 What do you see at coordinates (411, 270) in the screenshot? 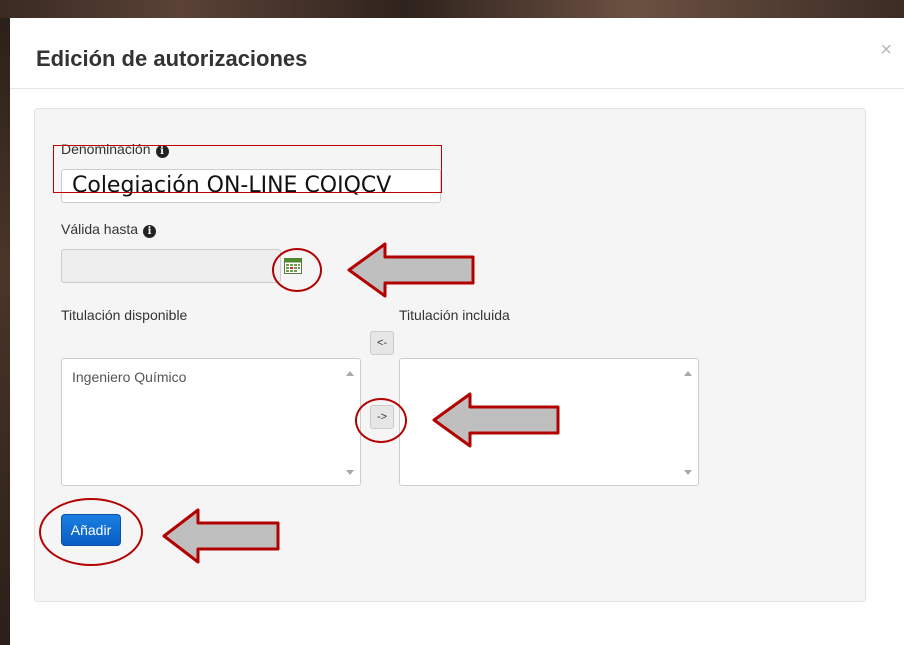
I see `calendar-pointer-arrow` at bounding box center [411, 270].